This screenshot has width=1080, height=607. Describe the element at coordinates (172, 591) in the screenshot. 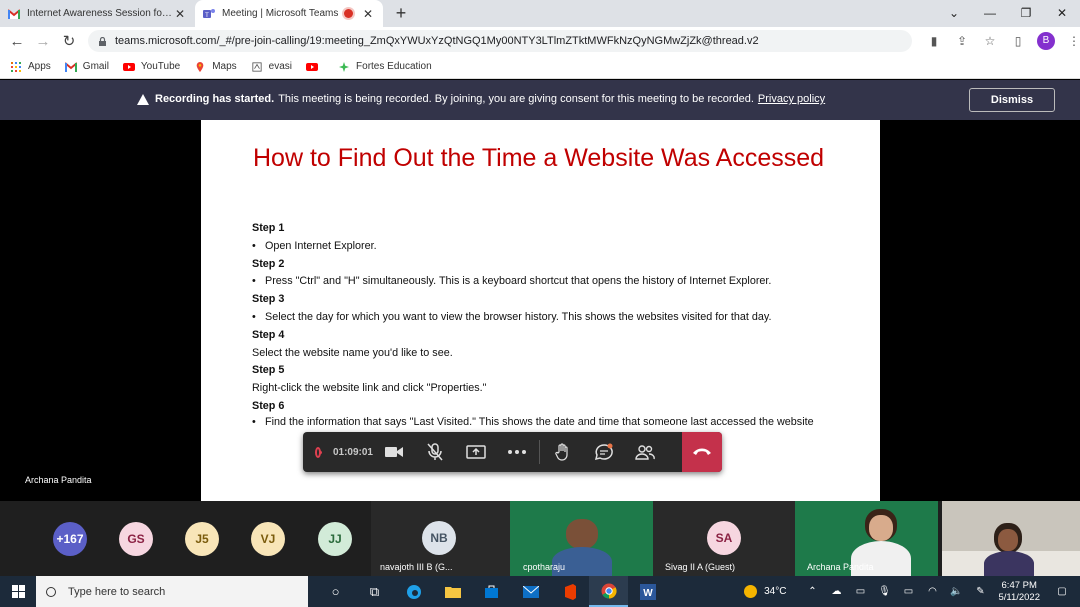

I see `taskbar-search-box: Type here to search` at that location.